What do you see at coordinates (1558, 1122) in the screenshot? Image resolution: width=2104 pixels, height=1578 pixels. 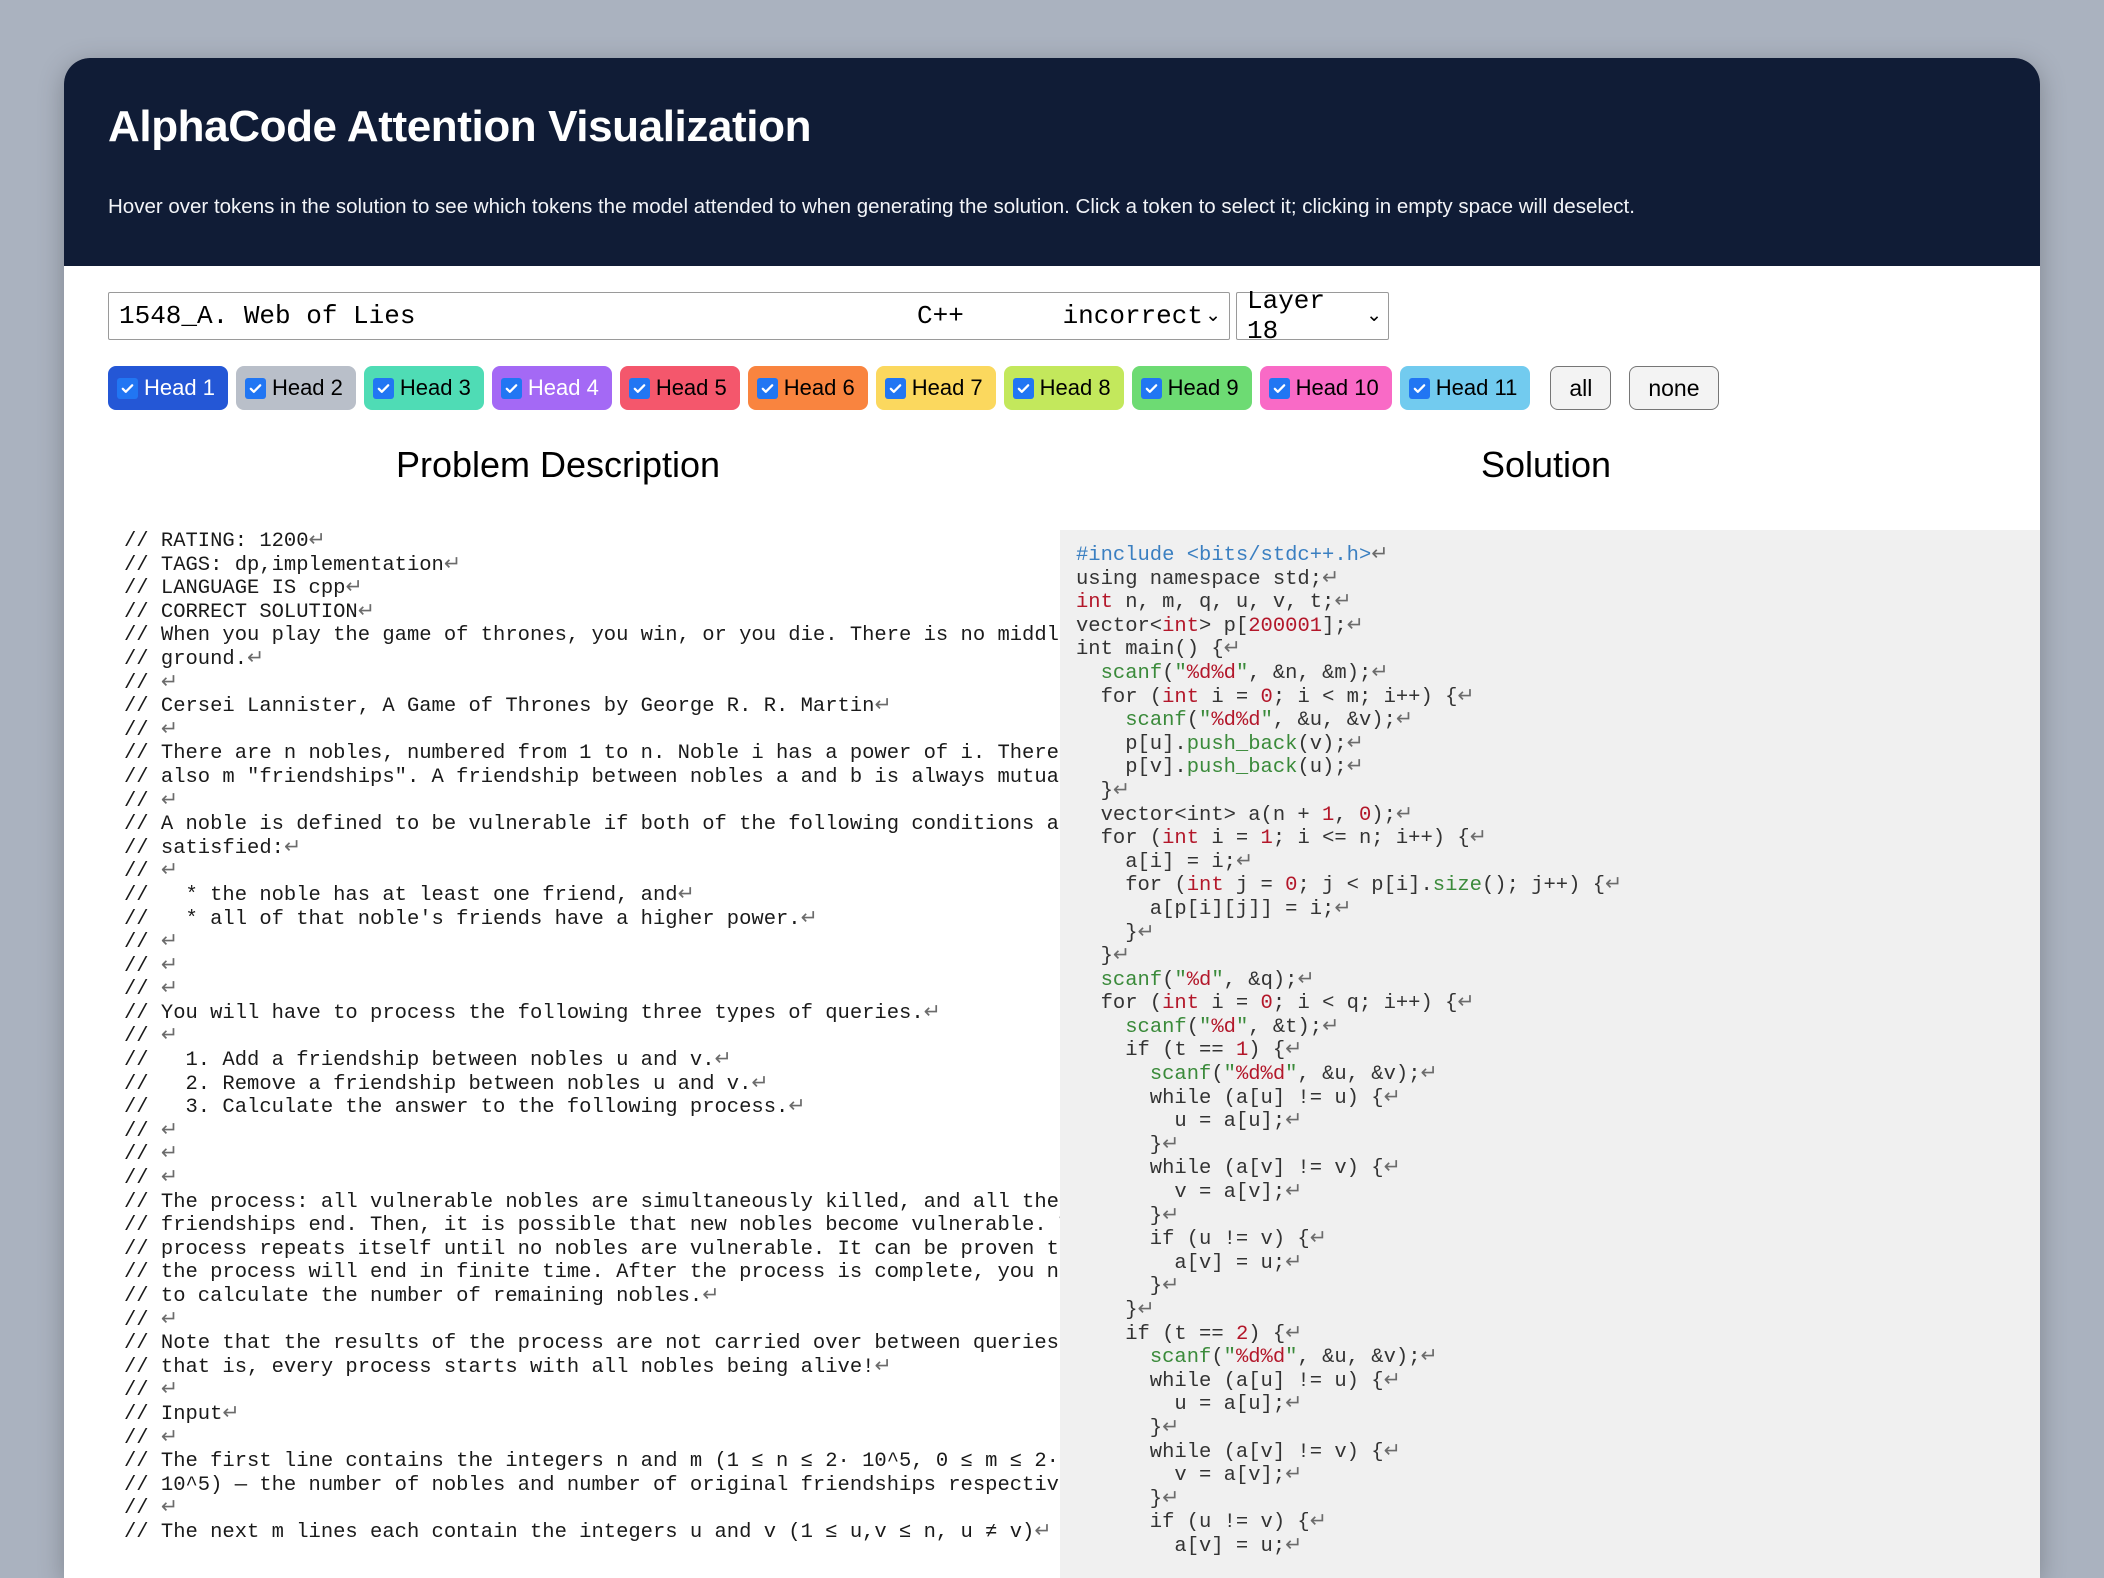 I see `solution-line: u = a[u];↵` at bounding box center [1558, 1122].